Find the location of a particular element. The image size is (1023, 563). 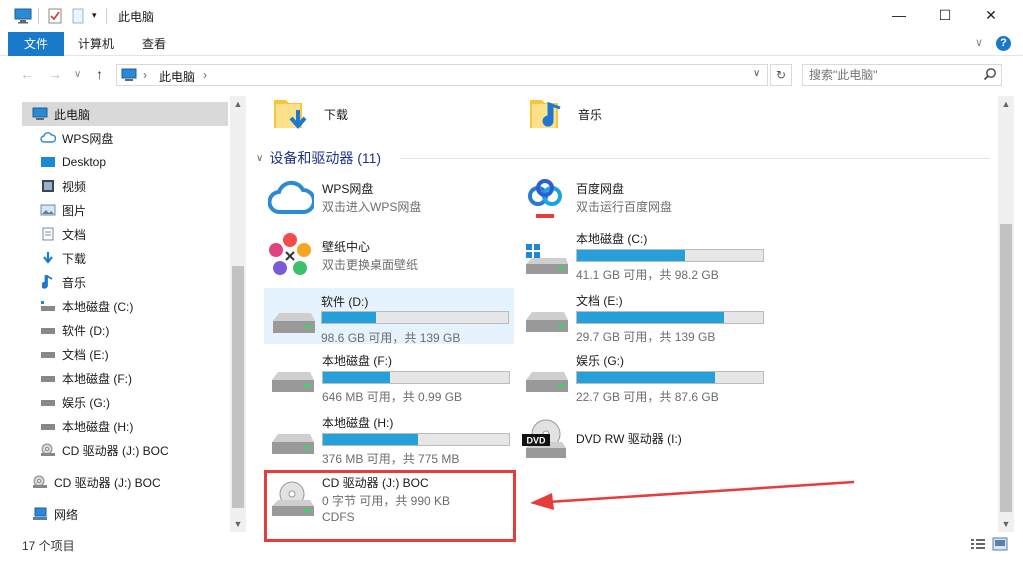

device-drive-d: 软件 (D:) 98.6 GB 可用，共 139 GB is located at coordinates (389, 316).